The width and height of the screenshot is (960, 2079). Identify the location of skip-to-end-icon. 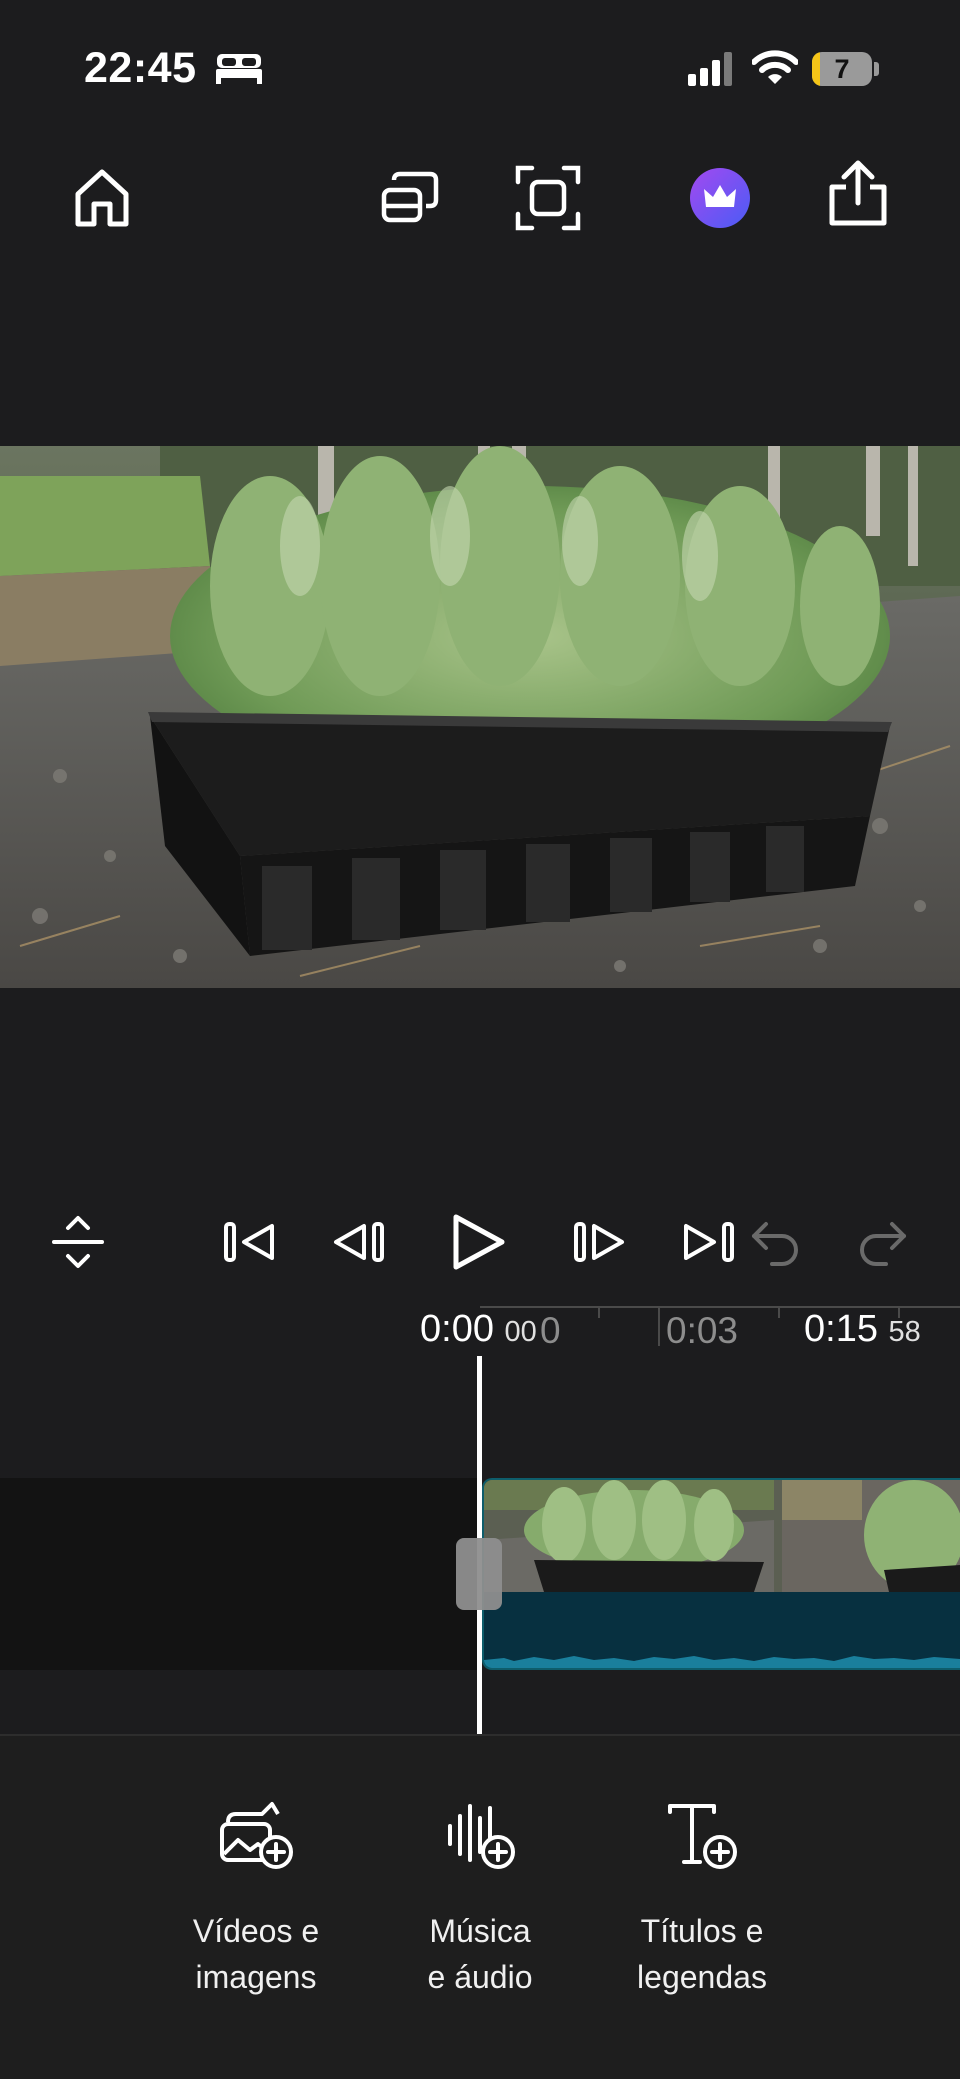
(709, 1242).